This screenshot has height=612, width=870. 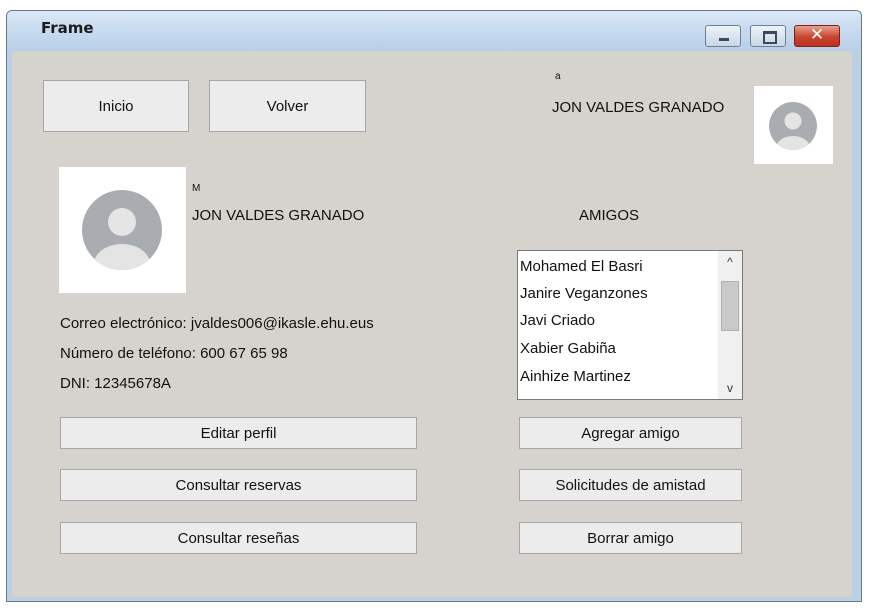 I want to click on add-friend-button: Agregar amigo, so click(x=630, y=433).